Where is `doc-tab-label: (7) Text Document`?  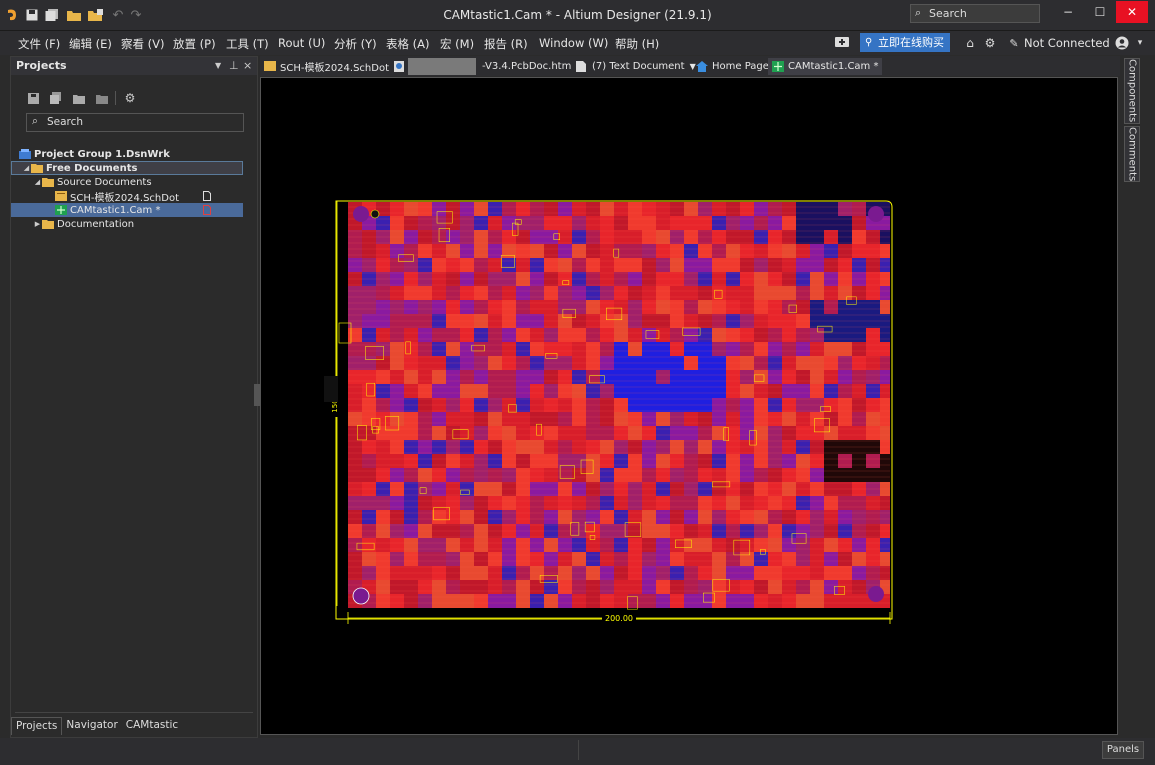
doc-tab-label: (7) Text Document is located at coordinates (638, 66).